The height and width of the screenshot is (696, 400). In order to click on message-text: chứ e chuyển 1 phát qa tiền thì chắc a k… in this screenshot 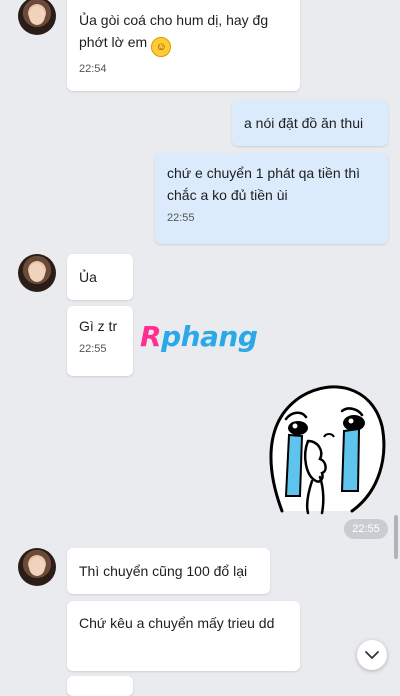, I will do `click(264, 184)`.